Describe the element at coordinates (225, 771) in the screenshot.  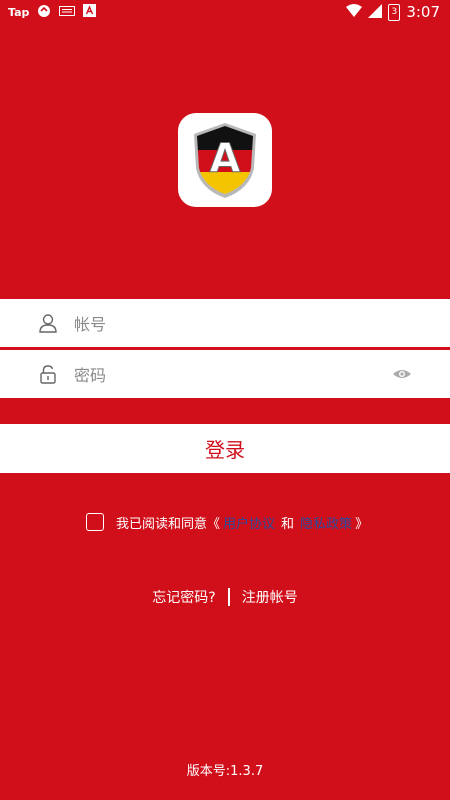
I see `version-label: 版本号:1.3.7` at that location.